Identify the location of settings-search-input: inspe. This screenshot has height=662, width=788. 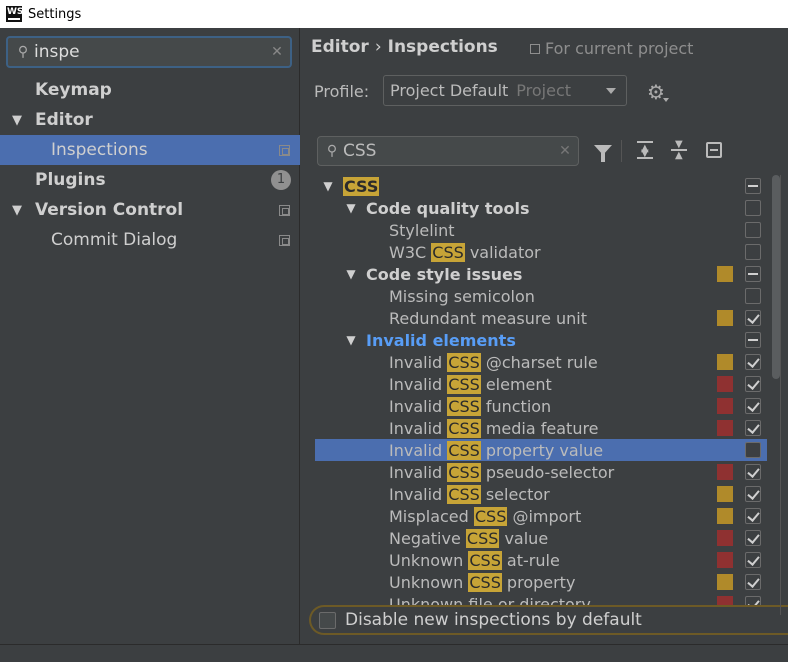
(149, 52).